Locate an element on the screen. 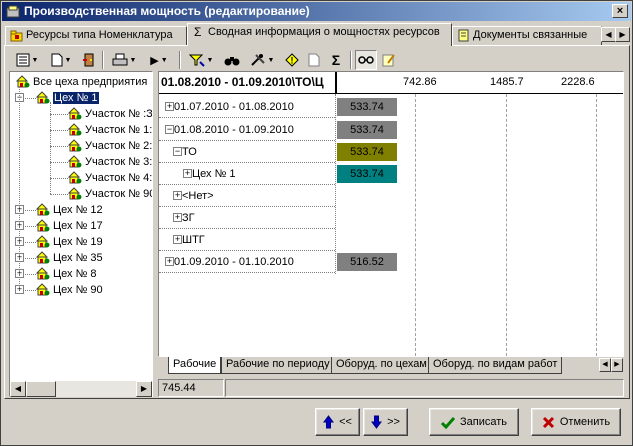 The image size is (633, 446). sheet-prev-icon: ◀ is located at coordinates (605, 365).